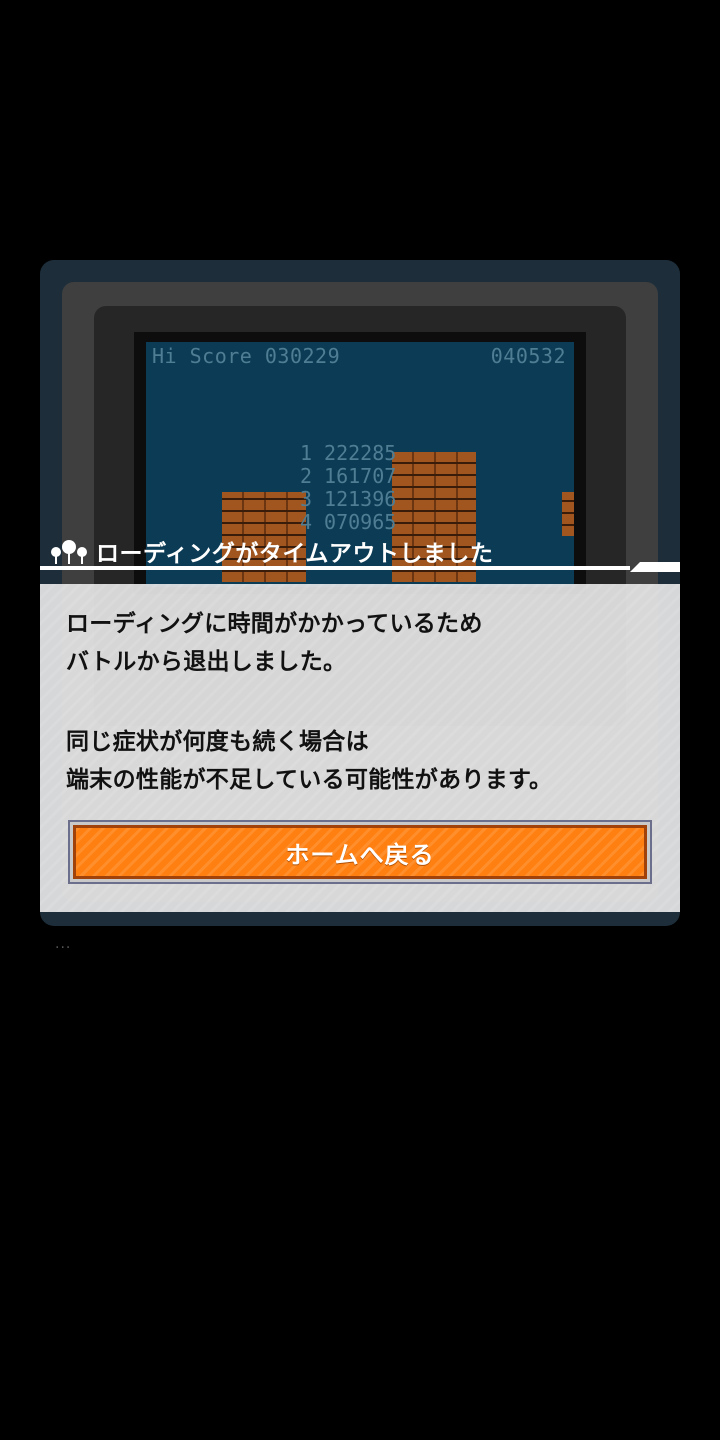 The width and height of the screenshot is (720, 1440). What do you see at coordinates (306, 453) in the screenshot?
I see `rank-number: 1` at bounding box center [306, 453].